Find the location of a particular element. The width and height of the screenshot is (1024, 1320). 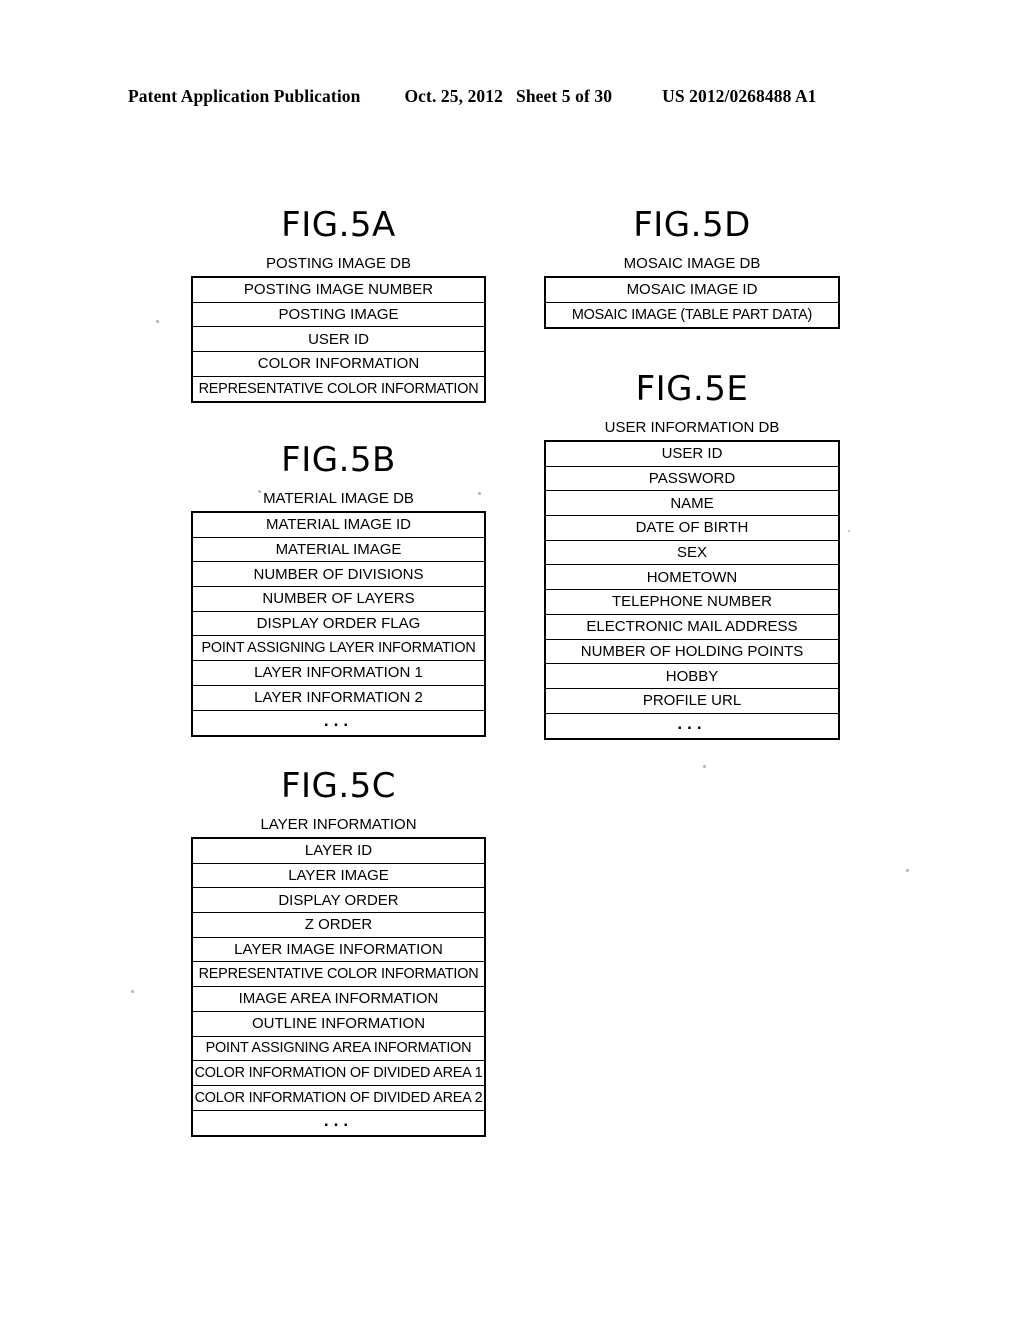

table-cell-label: OUTLINE INFORMATION is located at coordinates (338, 1024).